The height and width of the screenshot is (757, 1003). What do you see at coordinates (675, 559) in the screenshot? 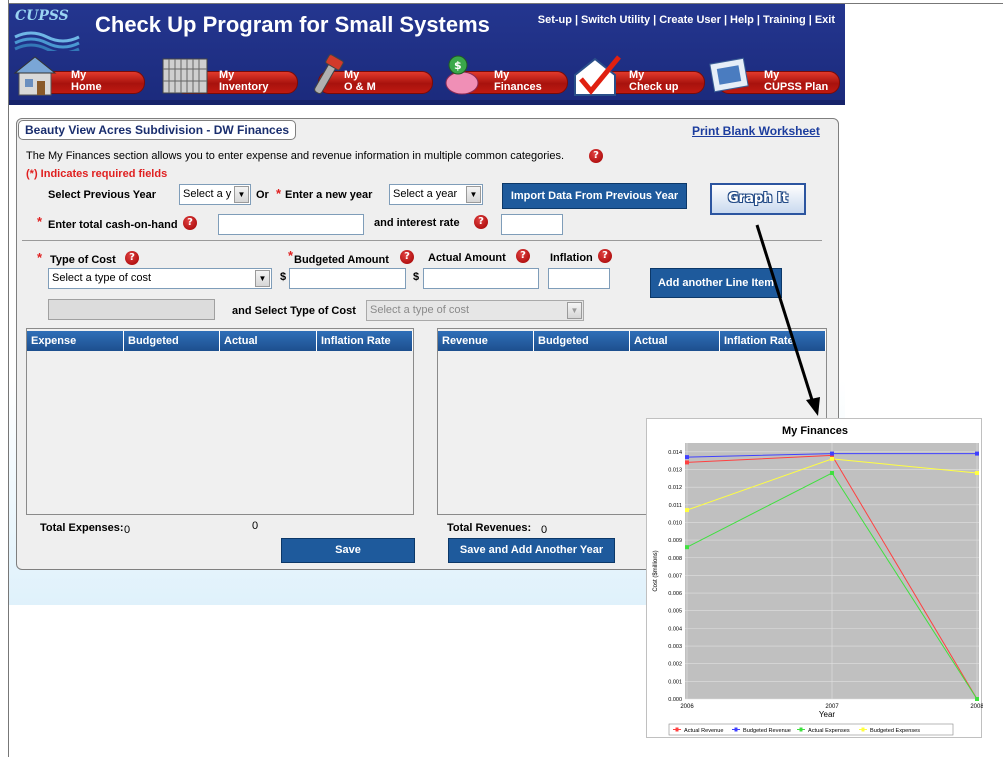
I see `y-tick-label: 0.008` at bounding box center [675, 559].